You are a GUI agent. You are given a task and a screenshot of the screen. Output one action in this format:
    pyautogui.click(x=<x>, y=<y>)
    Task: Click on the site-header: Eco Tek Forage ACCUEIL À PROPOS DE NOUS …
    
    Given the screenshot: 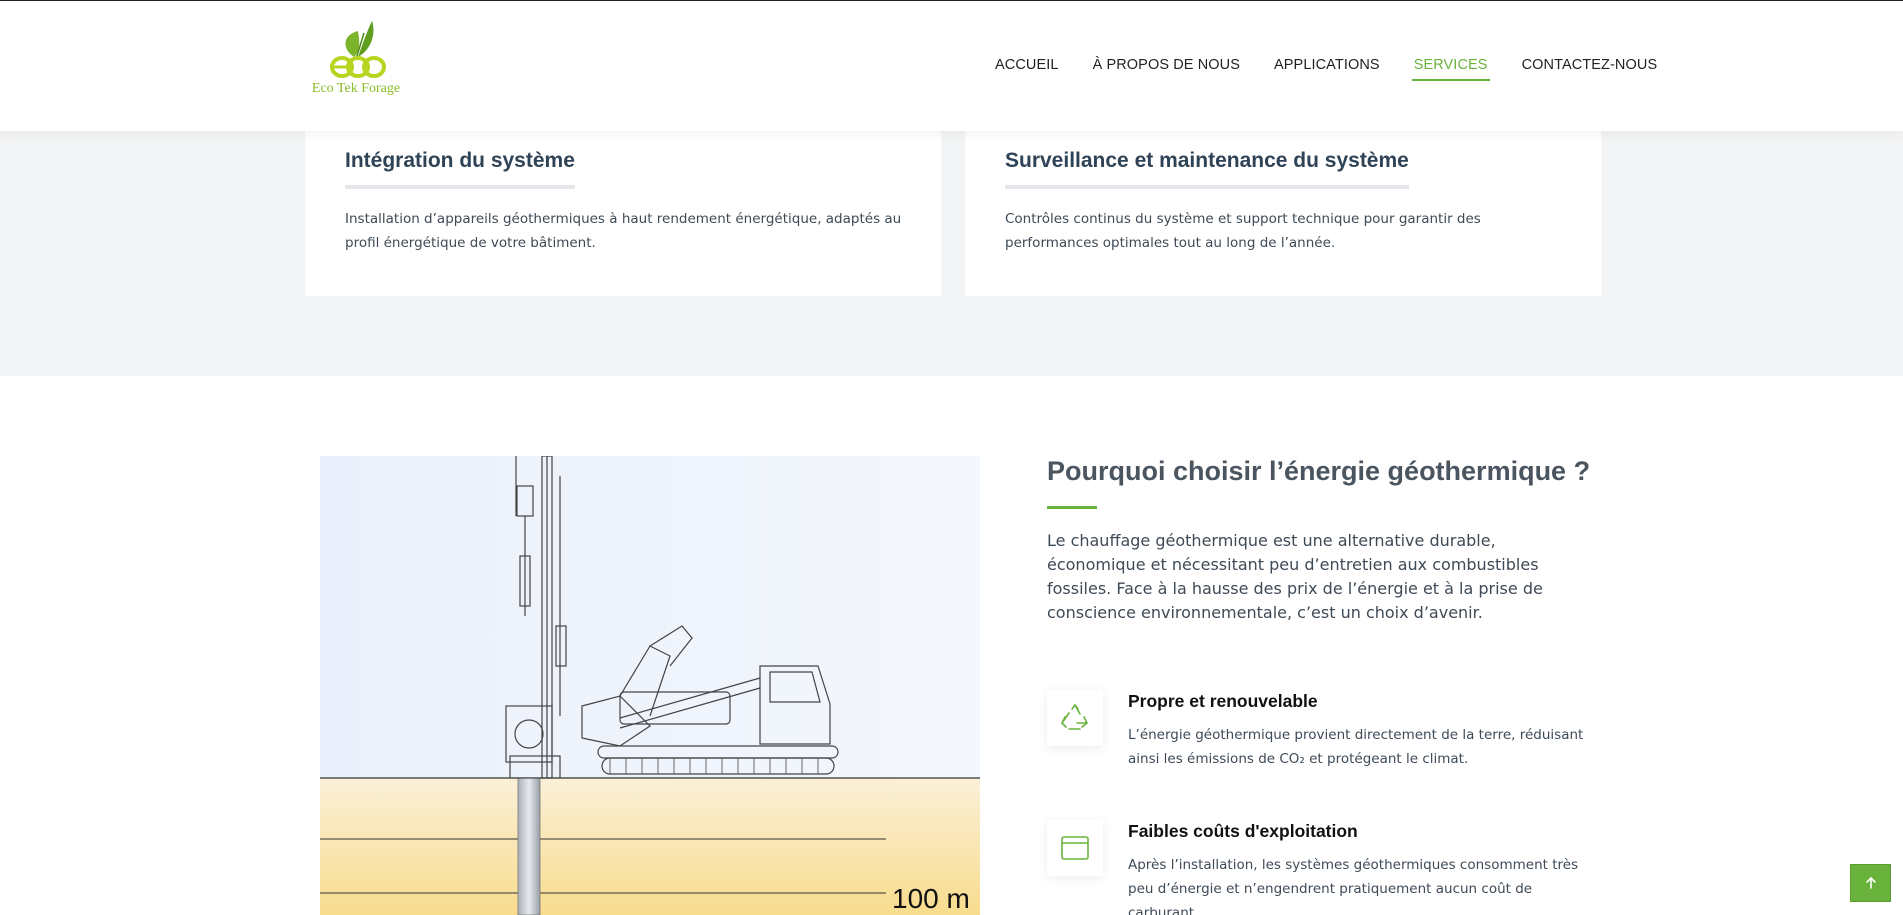 What is the action you would take?
    pyautogui.click(x=951, y=65)
    